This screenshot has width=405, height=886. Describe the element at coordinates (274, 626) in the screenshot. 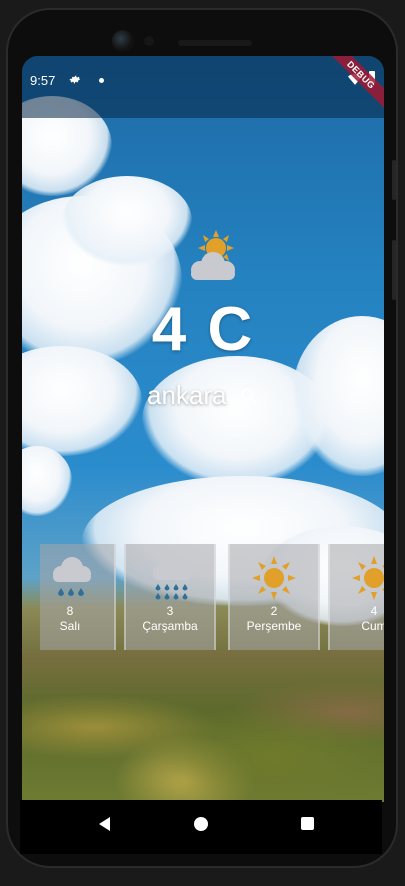

I see `forecast-day: Perşembe` at that location.